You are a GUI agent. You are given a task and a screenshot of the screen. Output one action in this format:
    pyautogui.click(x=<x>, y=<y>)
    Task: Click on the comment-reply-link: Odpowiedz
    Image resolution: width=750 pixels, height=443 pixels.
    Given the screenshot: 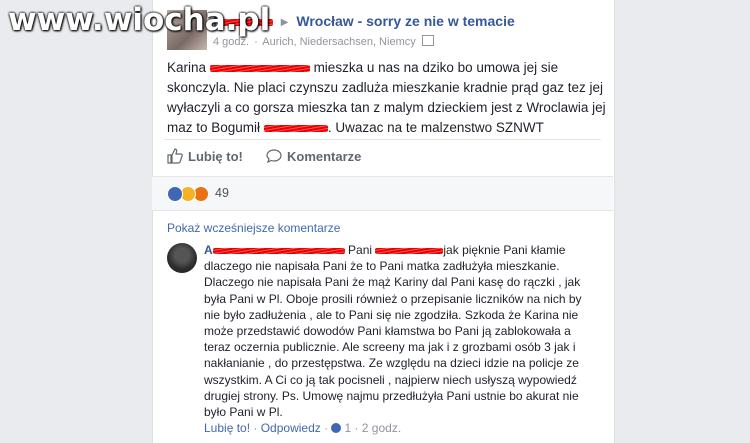 What is the action you would take?
    pyautogui.click(x=291, y=428)
    